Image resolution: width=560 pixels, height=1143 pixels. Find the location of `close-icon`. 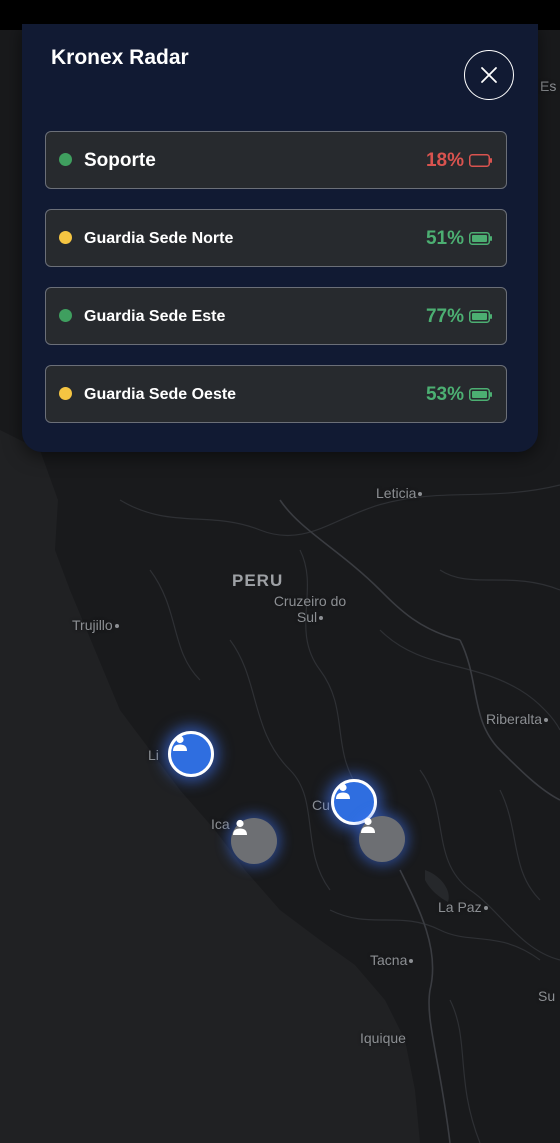

close-icon is located at coordinates (489, 75).